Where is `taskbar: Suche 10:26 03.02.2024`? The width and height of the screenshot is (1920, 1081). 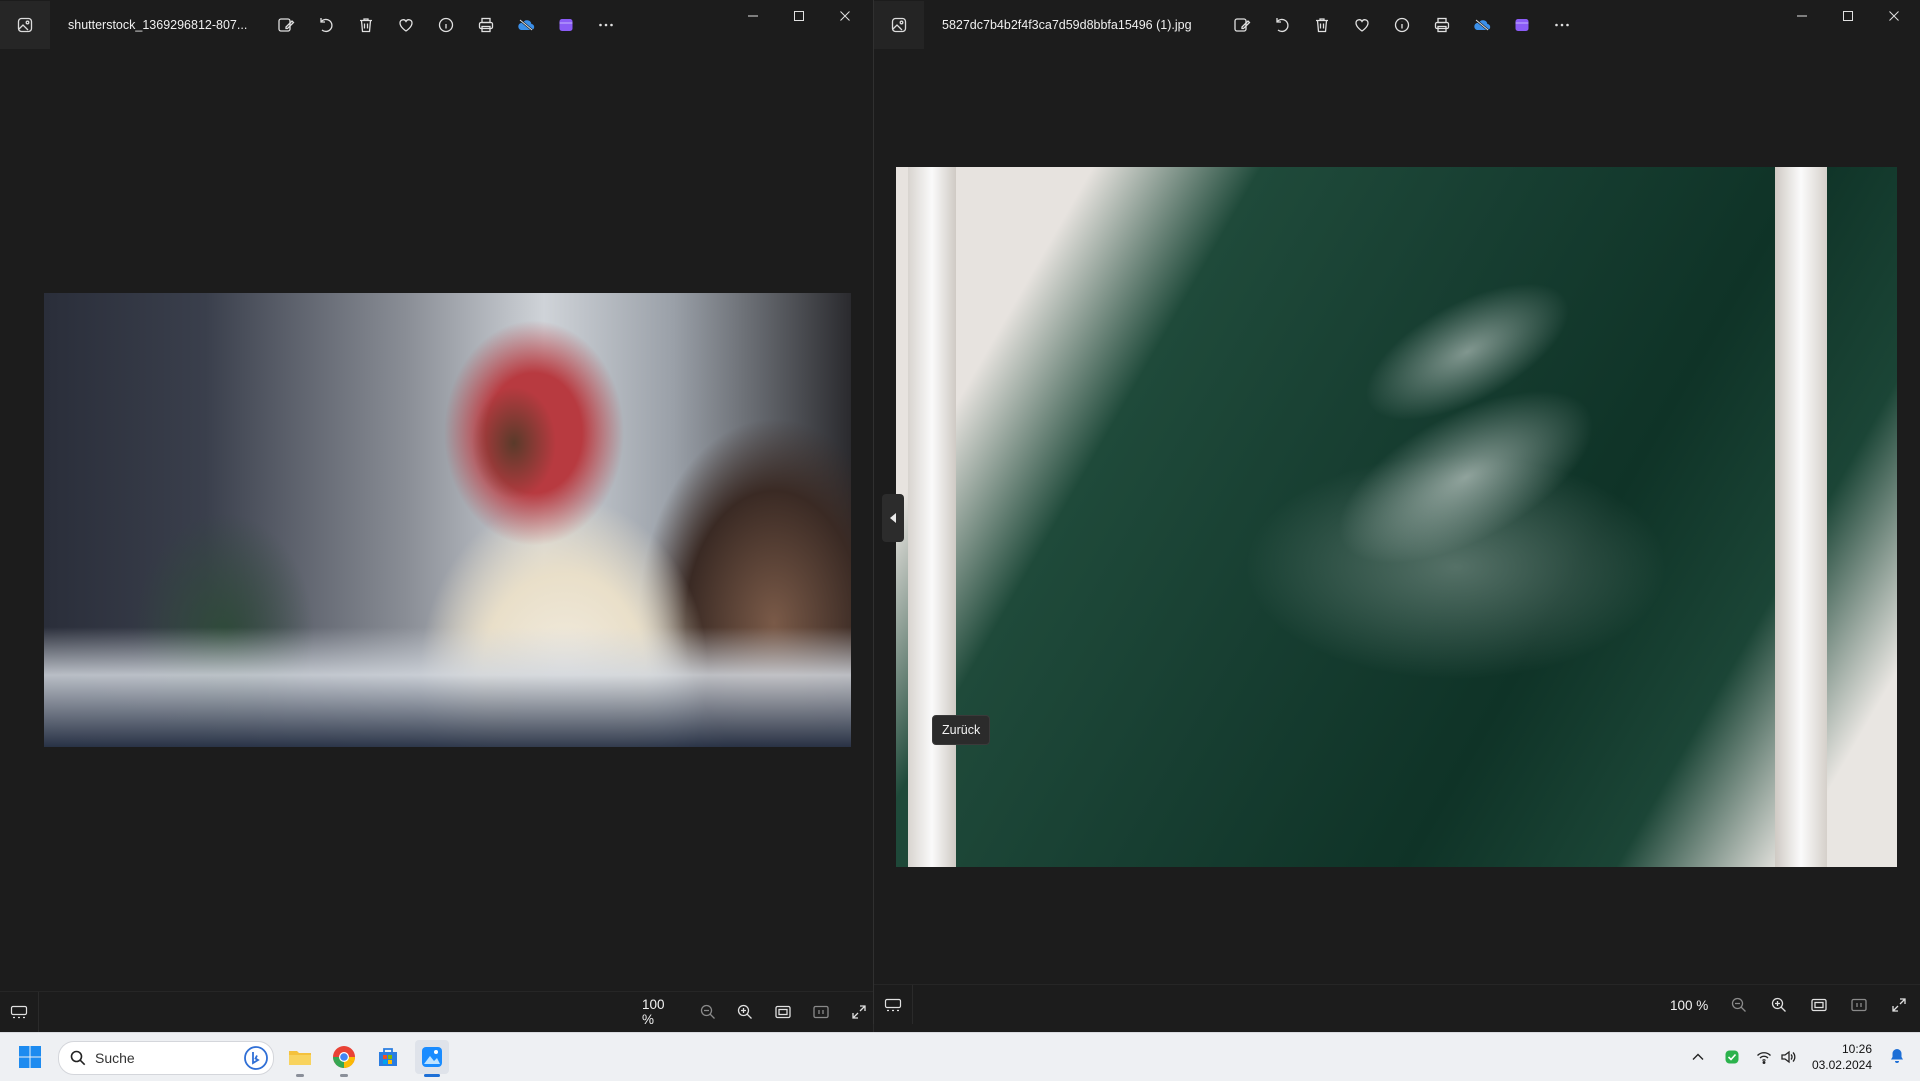 taskbar: Suche 10:26 03.02.2024 is located at coordinates (960, 1056).